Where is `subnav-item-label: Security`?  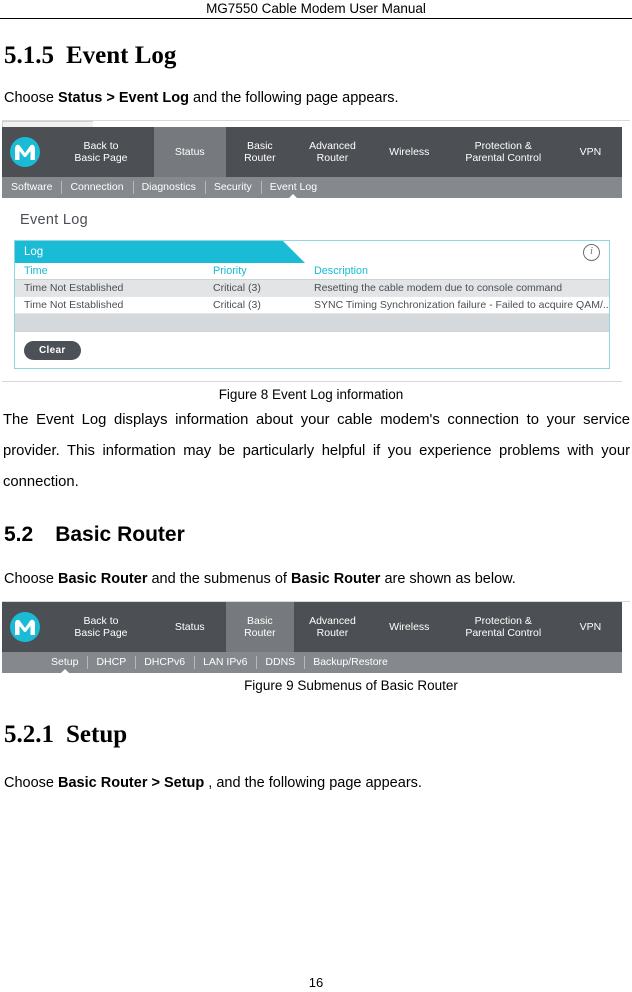 subnav-item-label: Security is located at coordinates (232, 187).